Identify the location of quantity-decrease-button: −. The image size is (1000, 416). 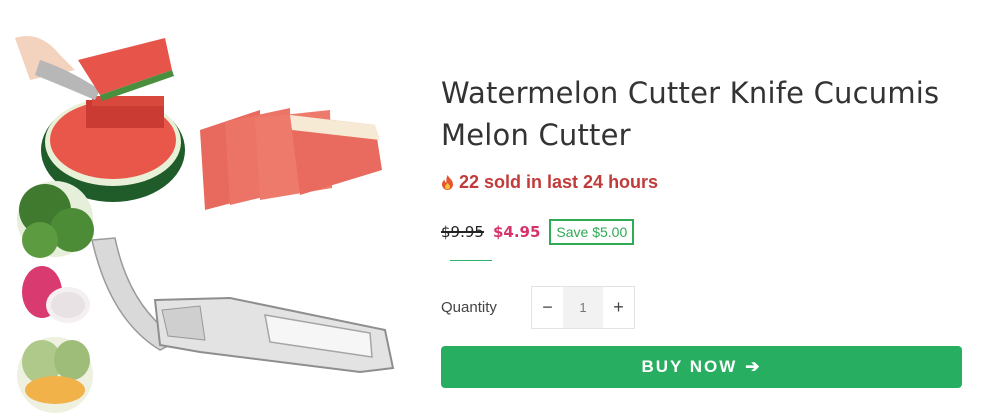
(547, 307).